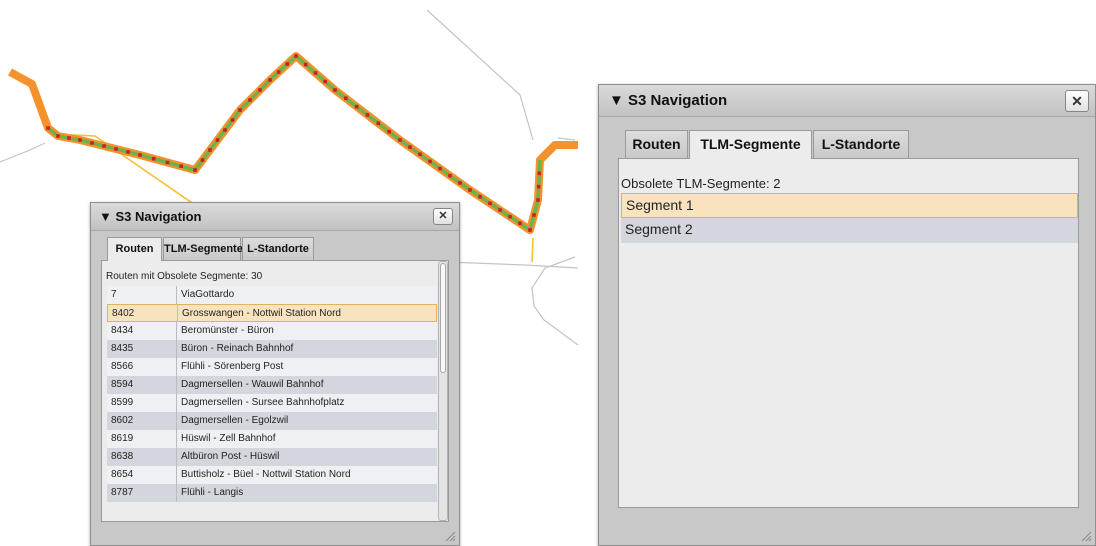 The image size is (1096, 546). What do you see at coordinates (227, 330) in the screenshot?
I see `route-name: Beromünster - Büron` at bounding box center [227, 330].